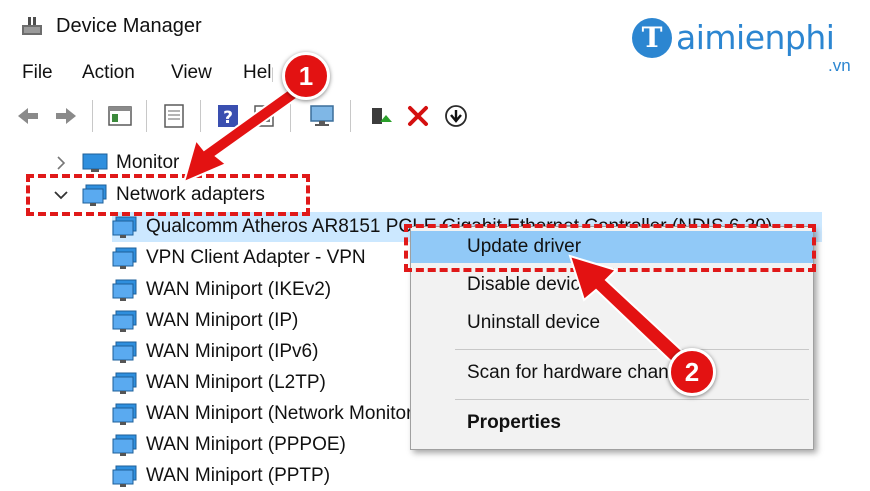 The width and height of the screenshot is (870, 491). Describe the element at coordinates (612, 423) in the screenshot. I see `properties-menu-item: Properties` at that location.